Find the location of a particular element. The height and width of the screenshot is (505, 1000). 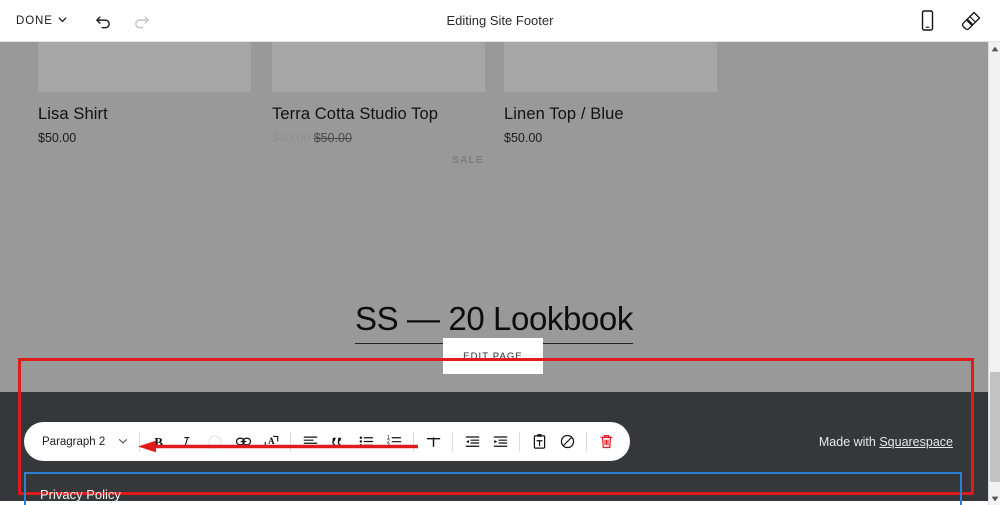

italic-button is located at coordinates (187, 442).